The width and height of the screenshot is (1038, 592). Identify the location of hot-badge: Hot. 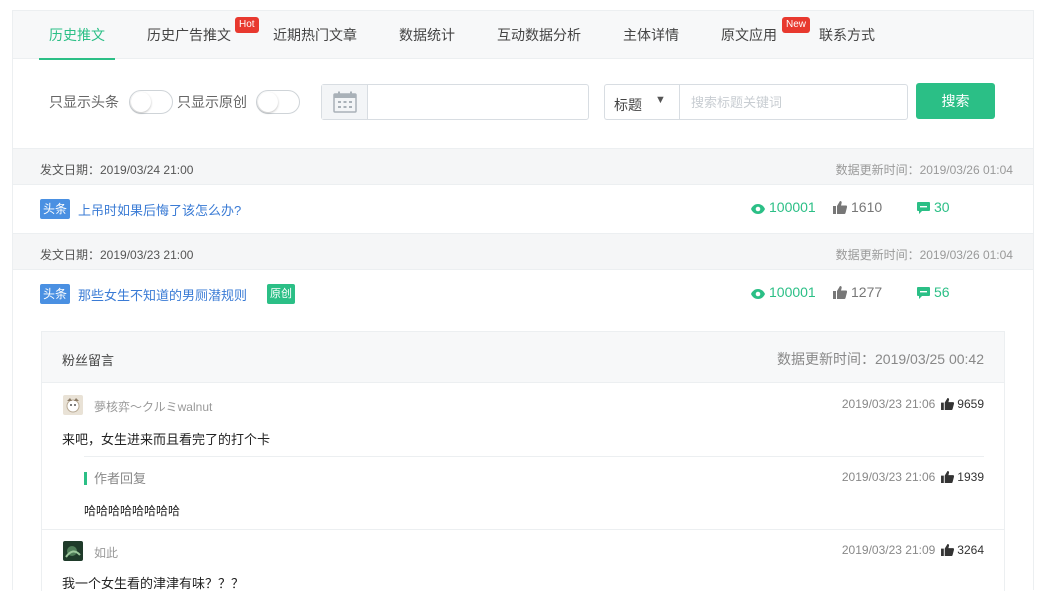
(247, 25).